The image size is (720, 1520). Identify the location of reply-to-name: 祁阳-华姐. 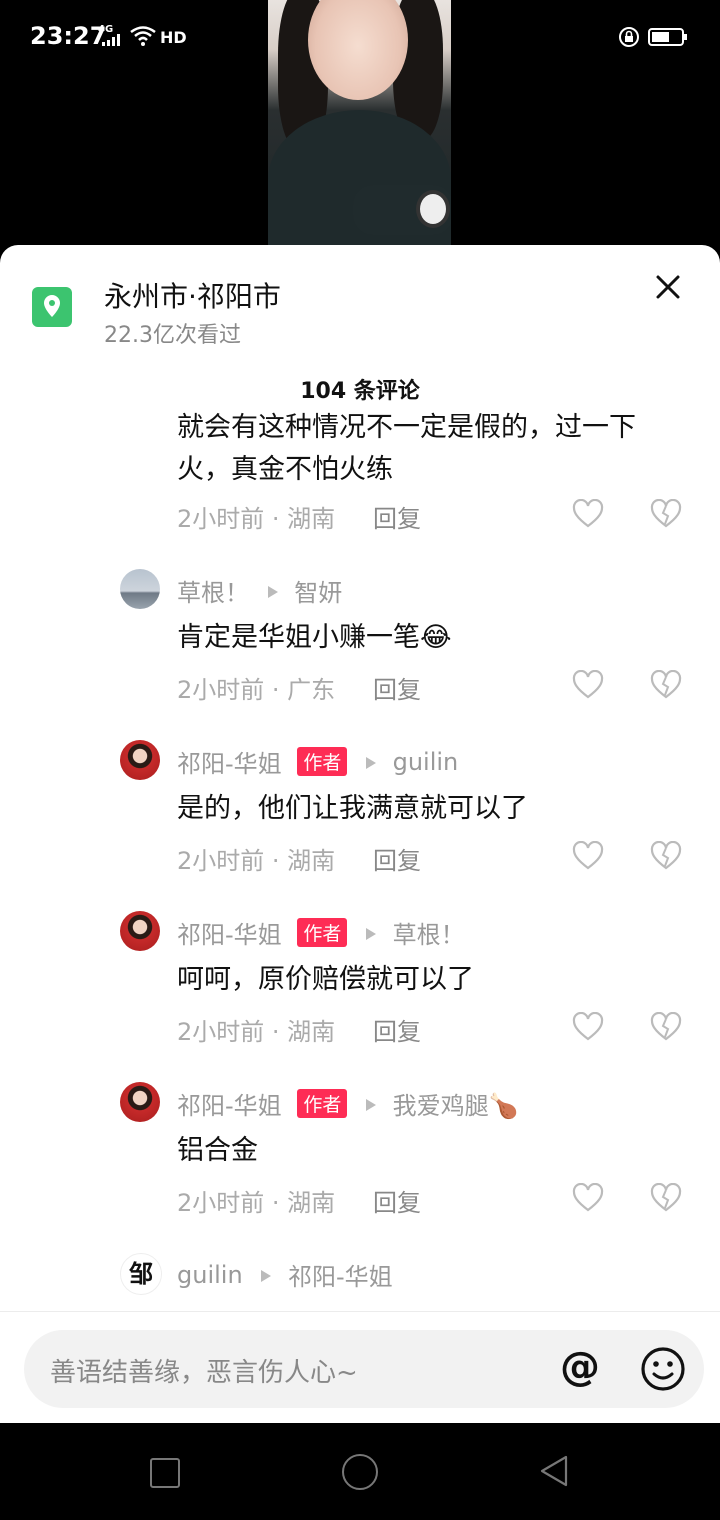
(340, 1274).